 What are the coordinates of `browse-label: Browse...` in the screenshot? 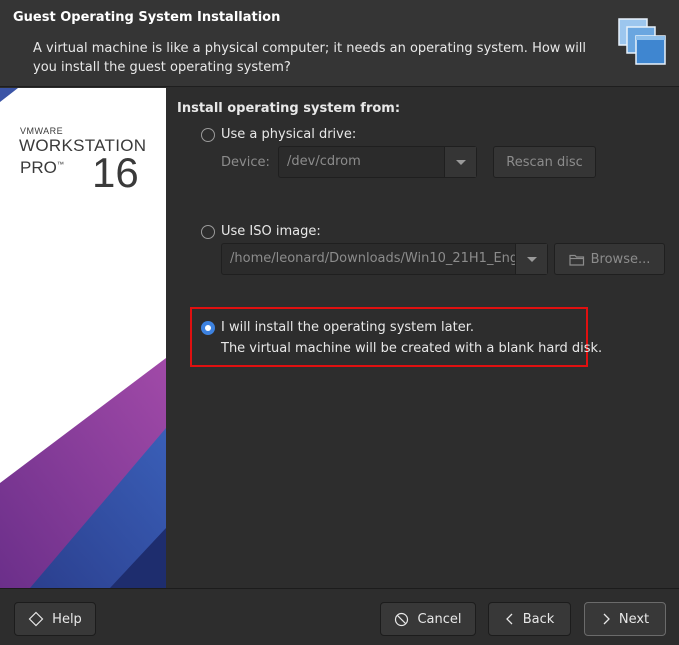 It's located at (620, 259).